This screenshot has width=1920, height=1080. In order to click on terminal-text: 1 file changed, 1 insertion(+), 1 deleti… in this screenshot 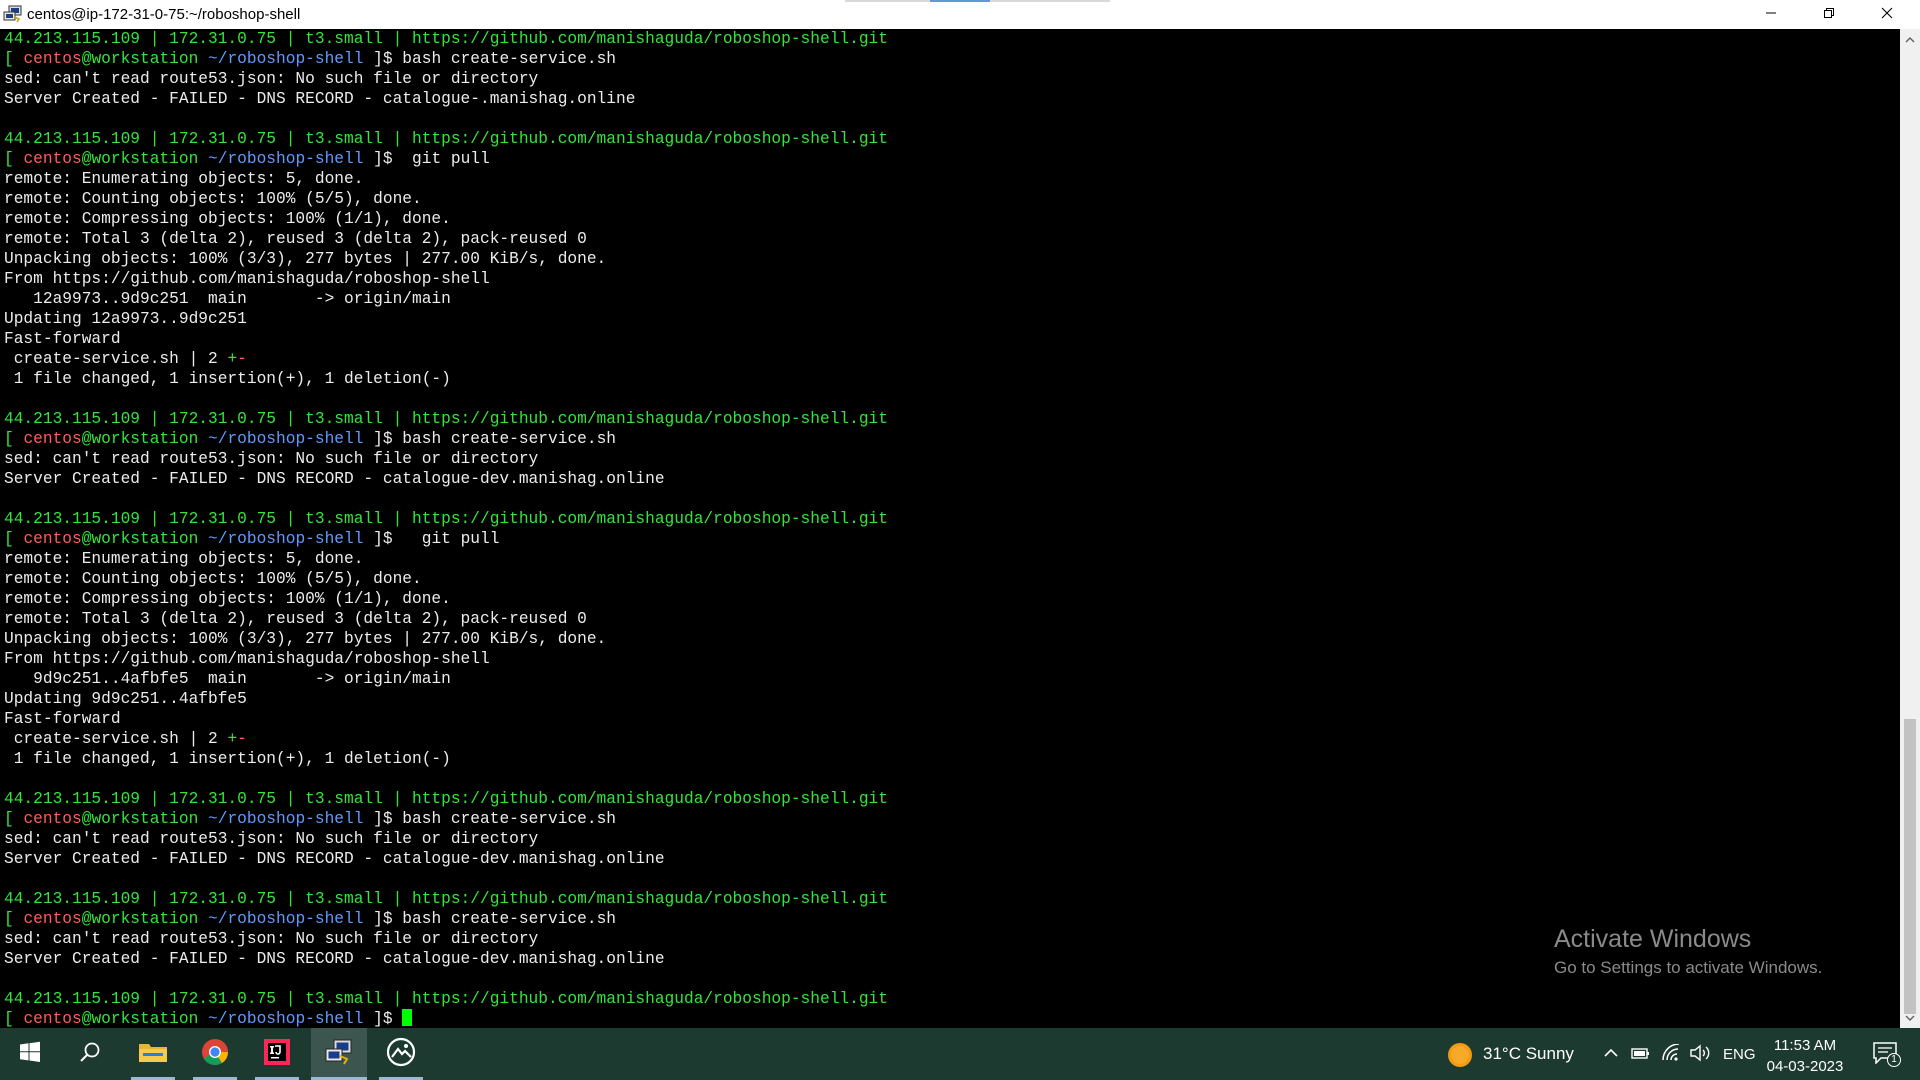, I will do `click(227, 759)`.